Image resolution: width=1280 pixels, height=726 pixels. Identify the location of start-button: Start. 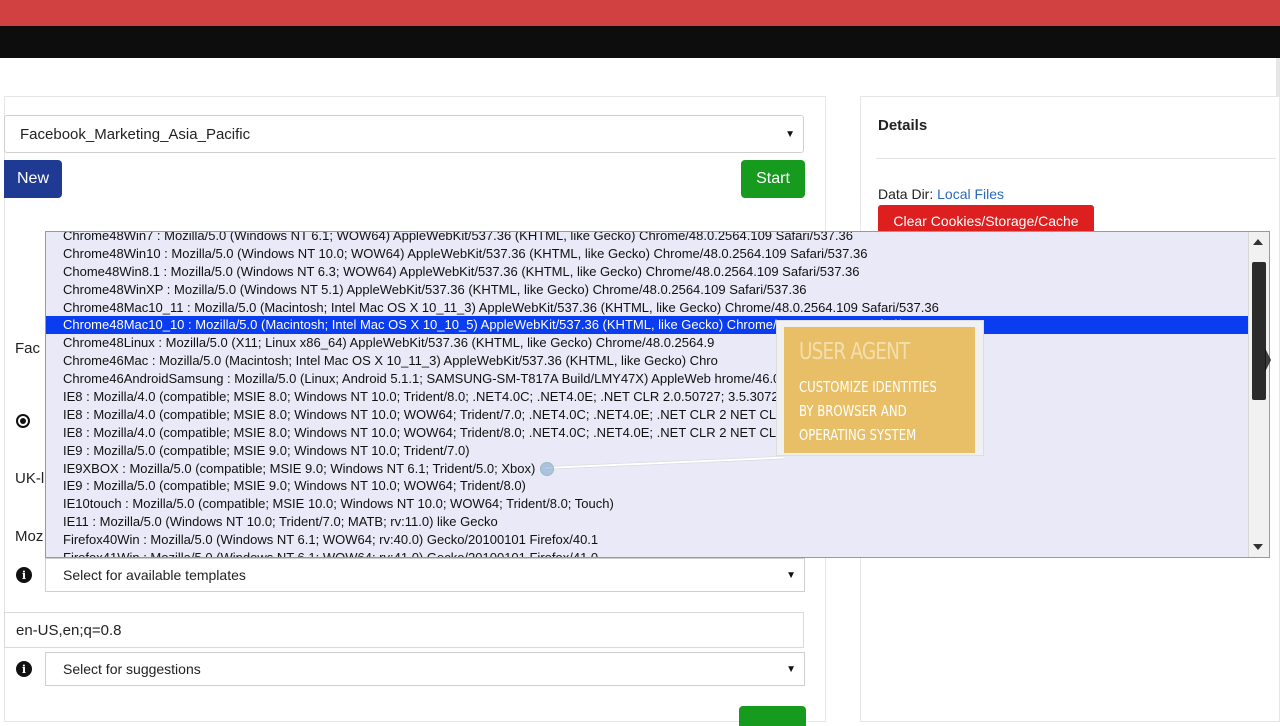
(773, 179).